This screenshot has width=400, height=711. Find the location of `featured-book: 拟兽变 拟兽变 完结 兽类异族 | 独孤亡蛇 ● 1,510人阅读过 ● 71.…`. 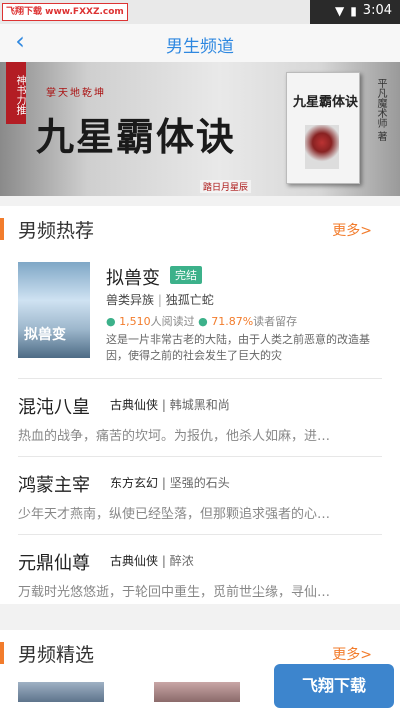

featured-book: 拟兽变 拟兽变 完结 兽类异族 | 独孤亡蛇 ● 1,510人阅读过 ● 71.… is located at coordinates (200, 312).